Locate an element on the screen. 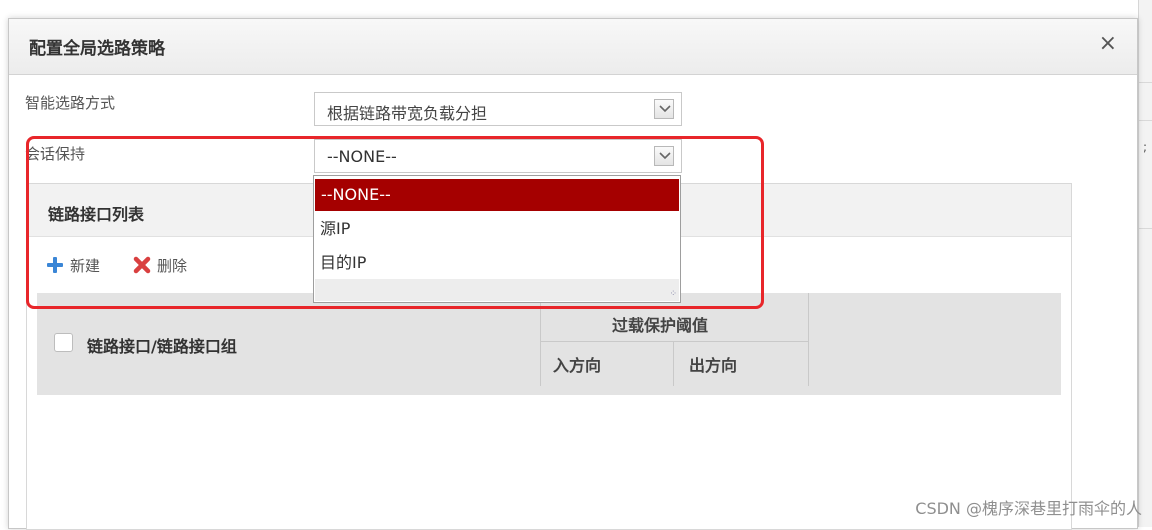 Image resolution: width=1152 pixels, height=530 pixels. dropdown-footer: ⁘ is located at coordinates (497, 290).